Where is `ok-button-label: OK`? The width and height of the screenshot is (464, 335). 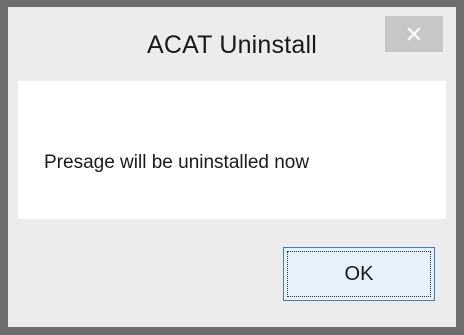 ok-button-label: OK is located at coordinates (359, 273).